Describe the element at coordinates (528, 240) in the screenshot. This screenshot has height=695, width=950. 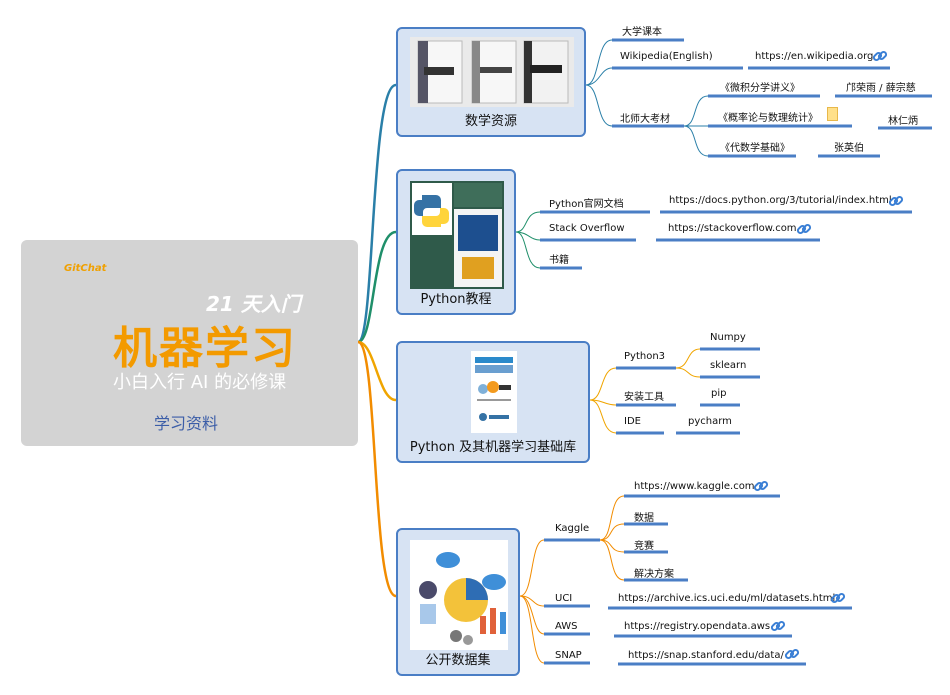
I see `python-connectors` at that location.